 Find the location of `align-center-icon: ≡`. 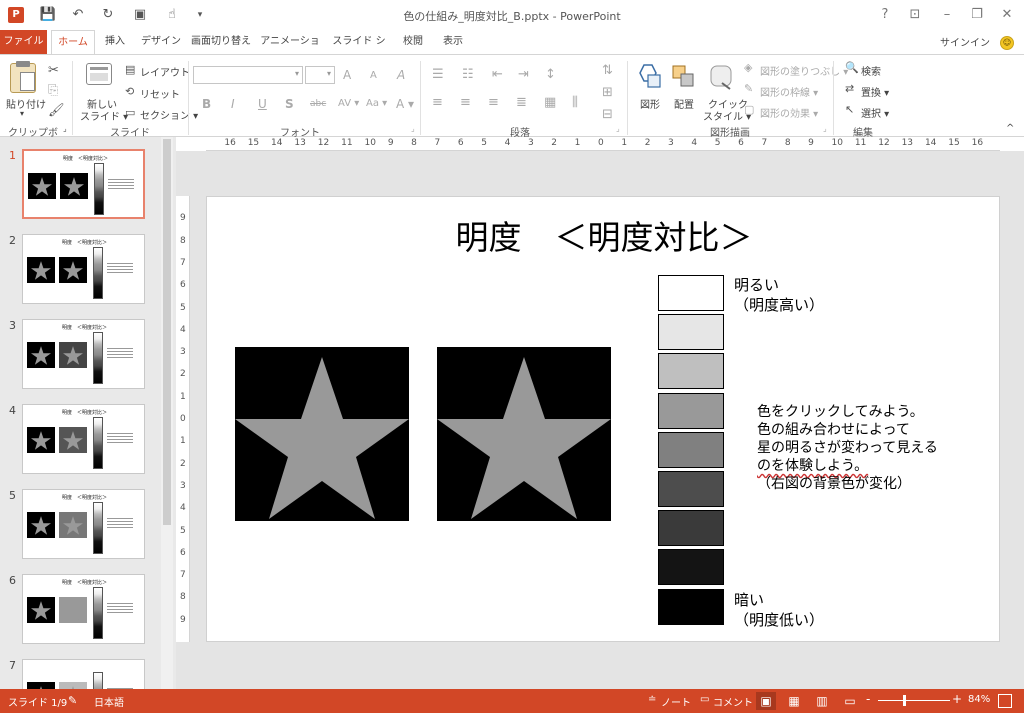

align-center-icon: ≡ is located at coordinates (465, 102).